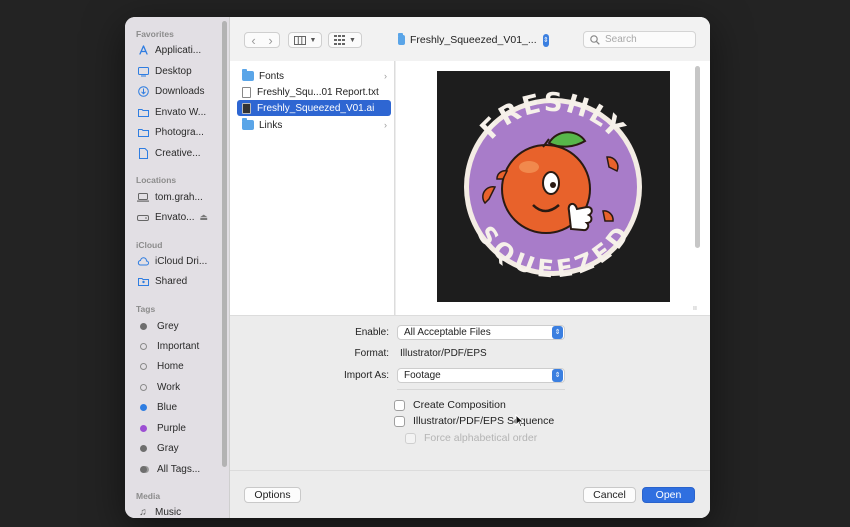 Image resolution: width=850 pixels, height=527 pixels. I want to click on sidebar-tag-work: Work, so click(158, 387).